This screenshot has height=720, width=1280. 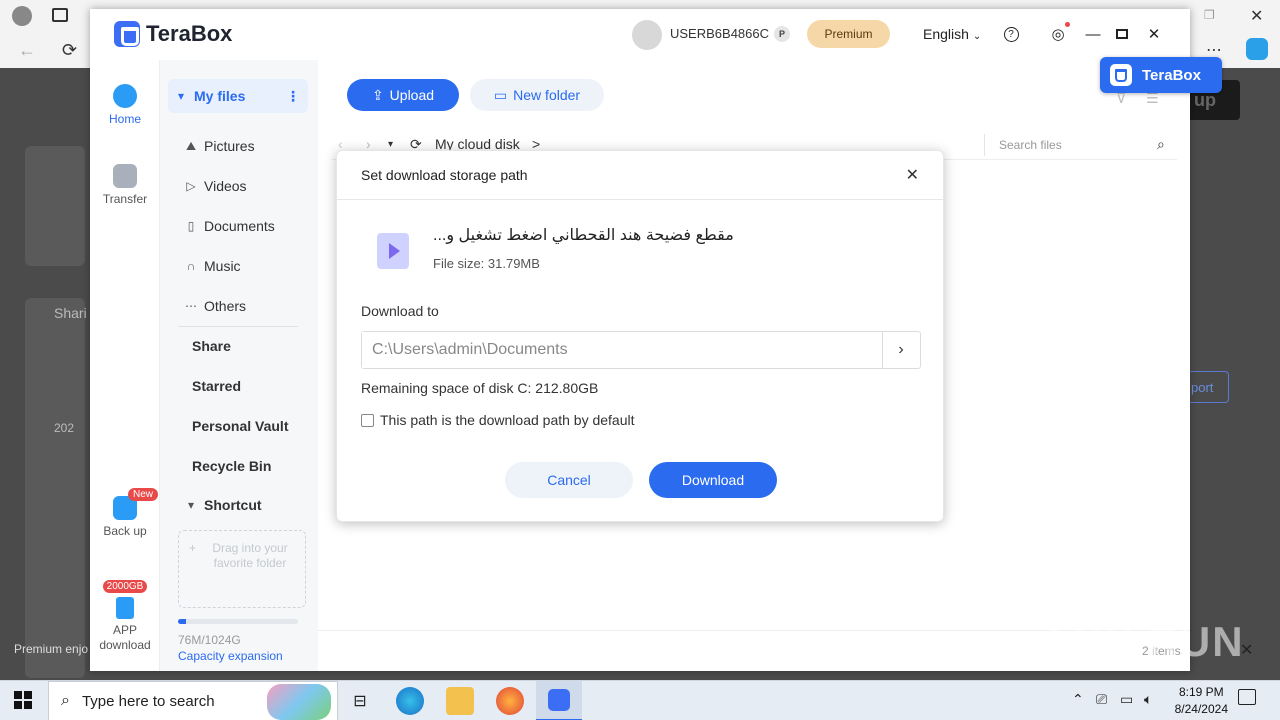 What do you see at coordinates (410, 701) in the screenshot?
I see `edge-icon` at bounding box center [410, 701].